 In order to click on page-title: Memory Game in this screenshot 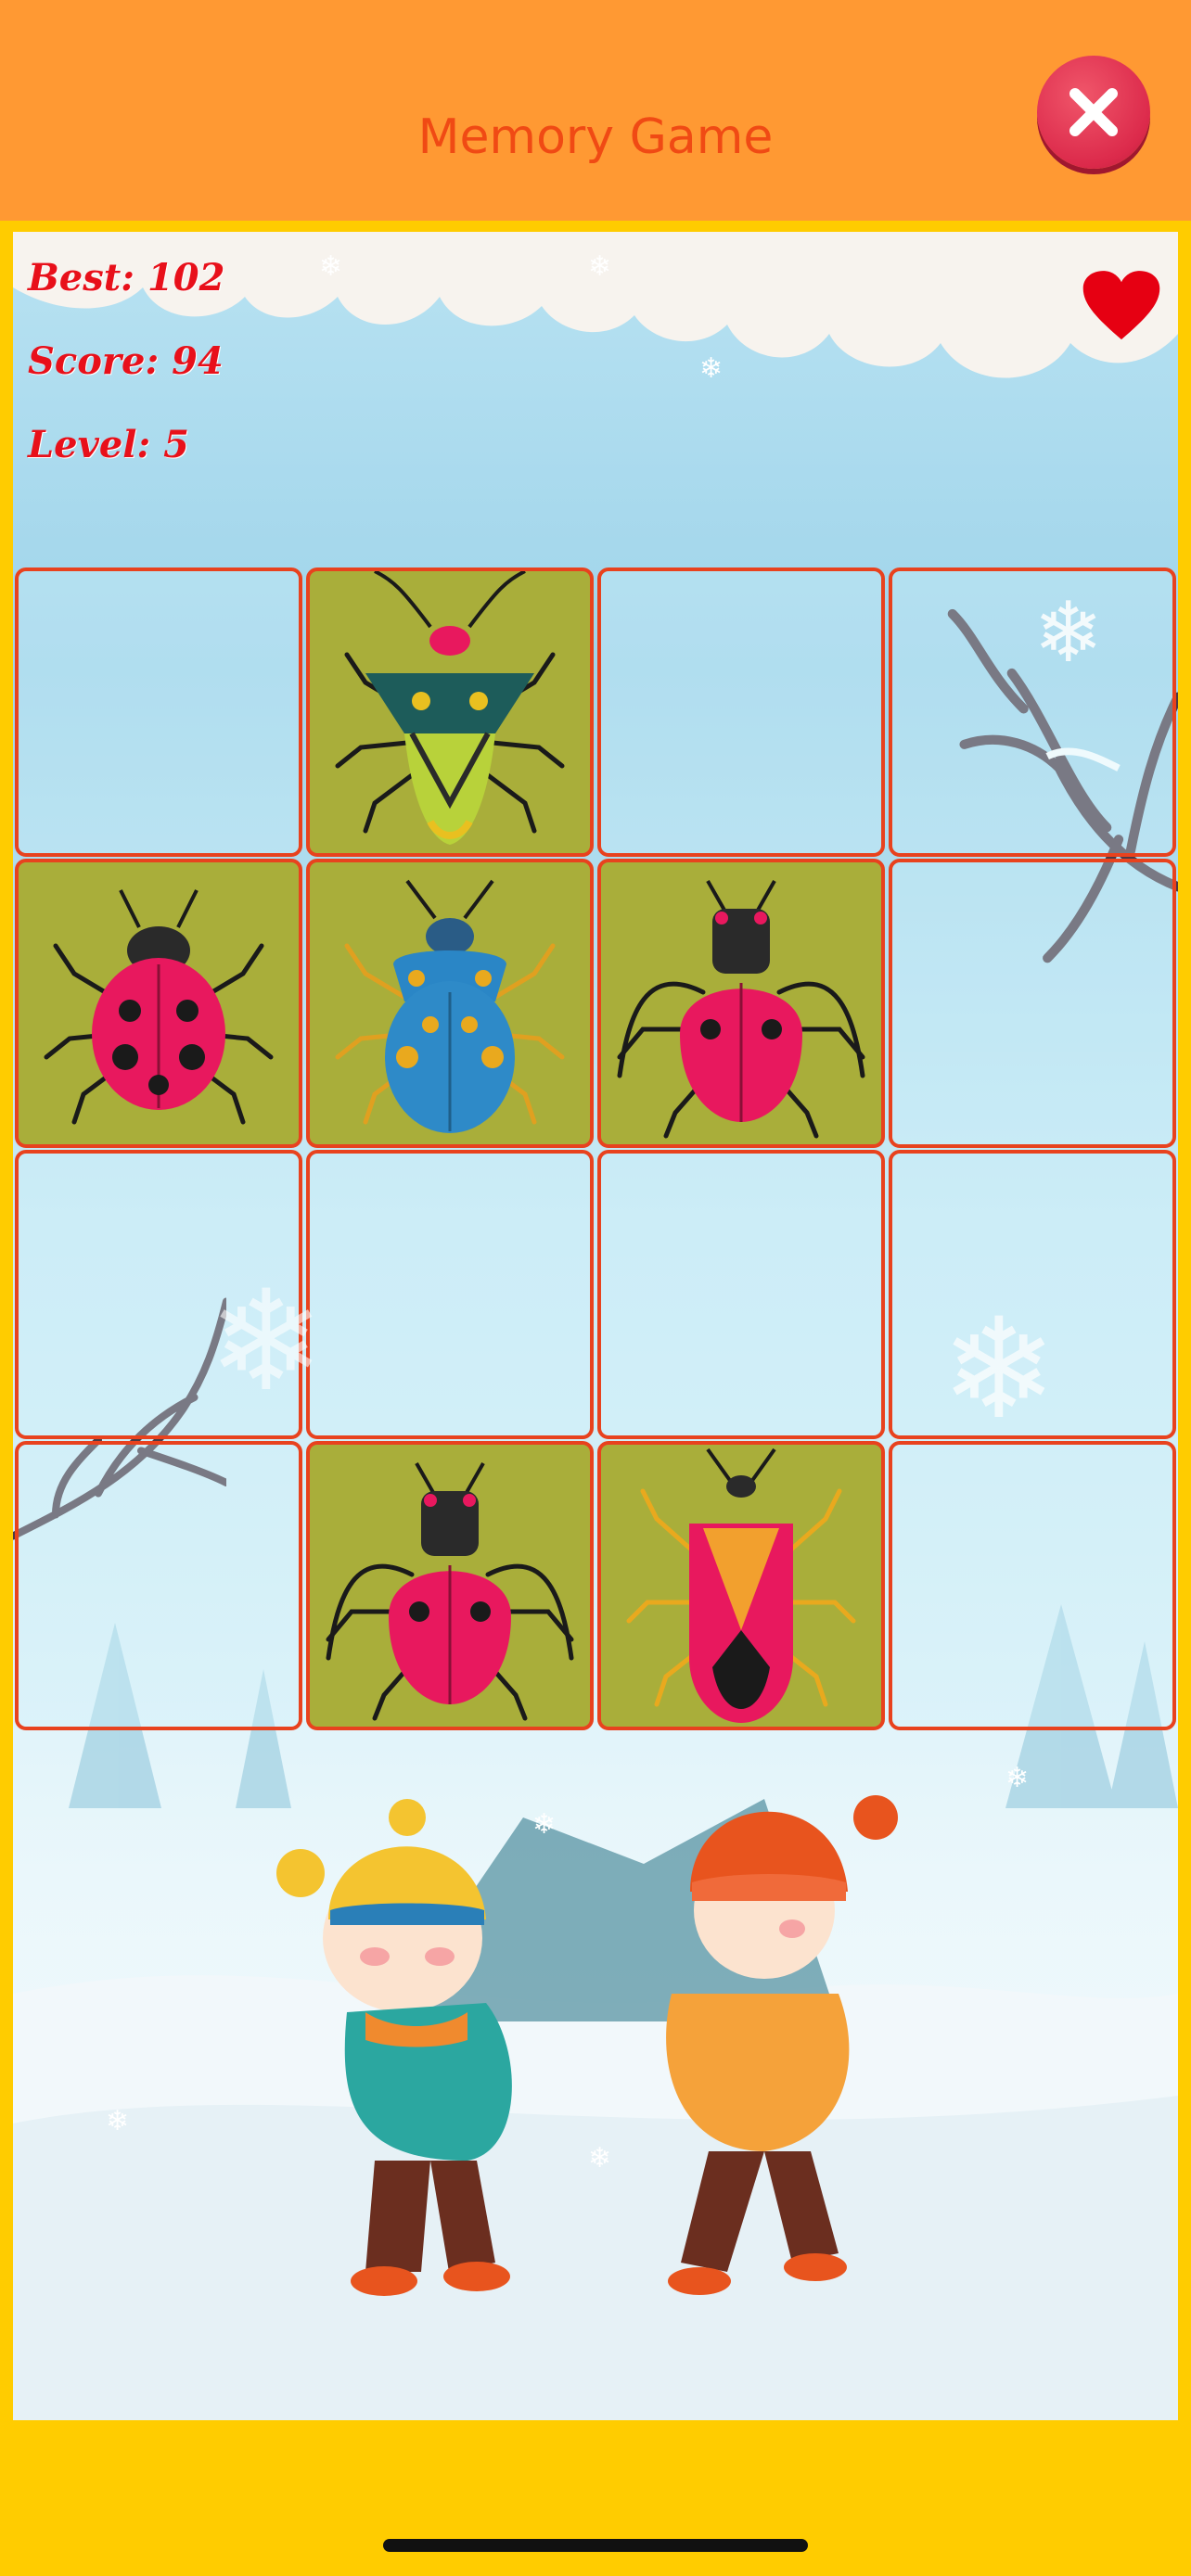, I will do `click(595, 137)`.